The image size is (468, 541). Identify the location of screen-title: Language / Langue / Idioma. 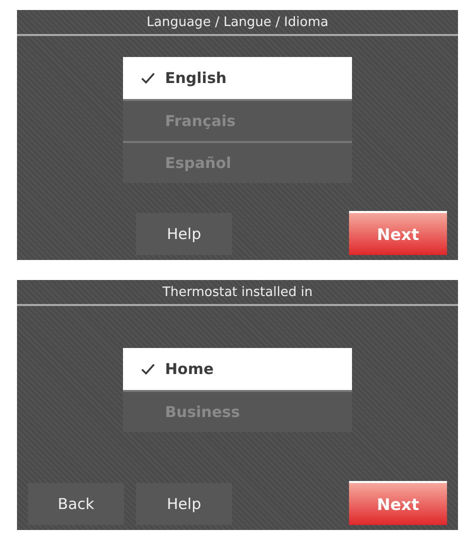
(237, 23).